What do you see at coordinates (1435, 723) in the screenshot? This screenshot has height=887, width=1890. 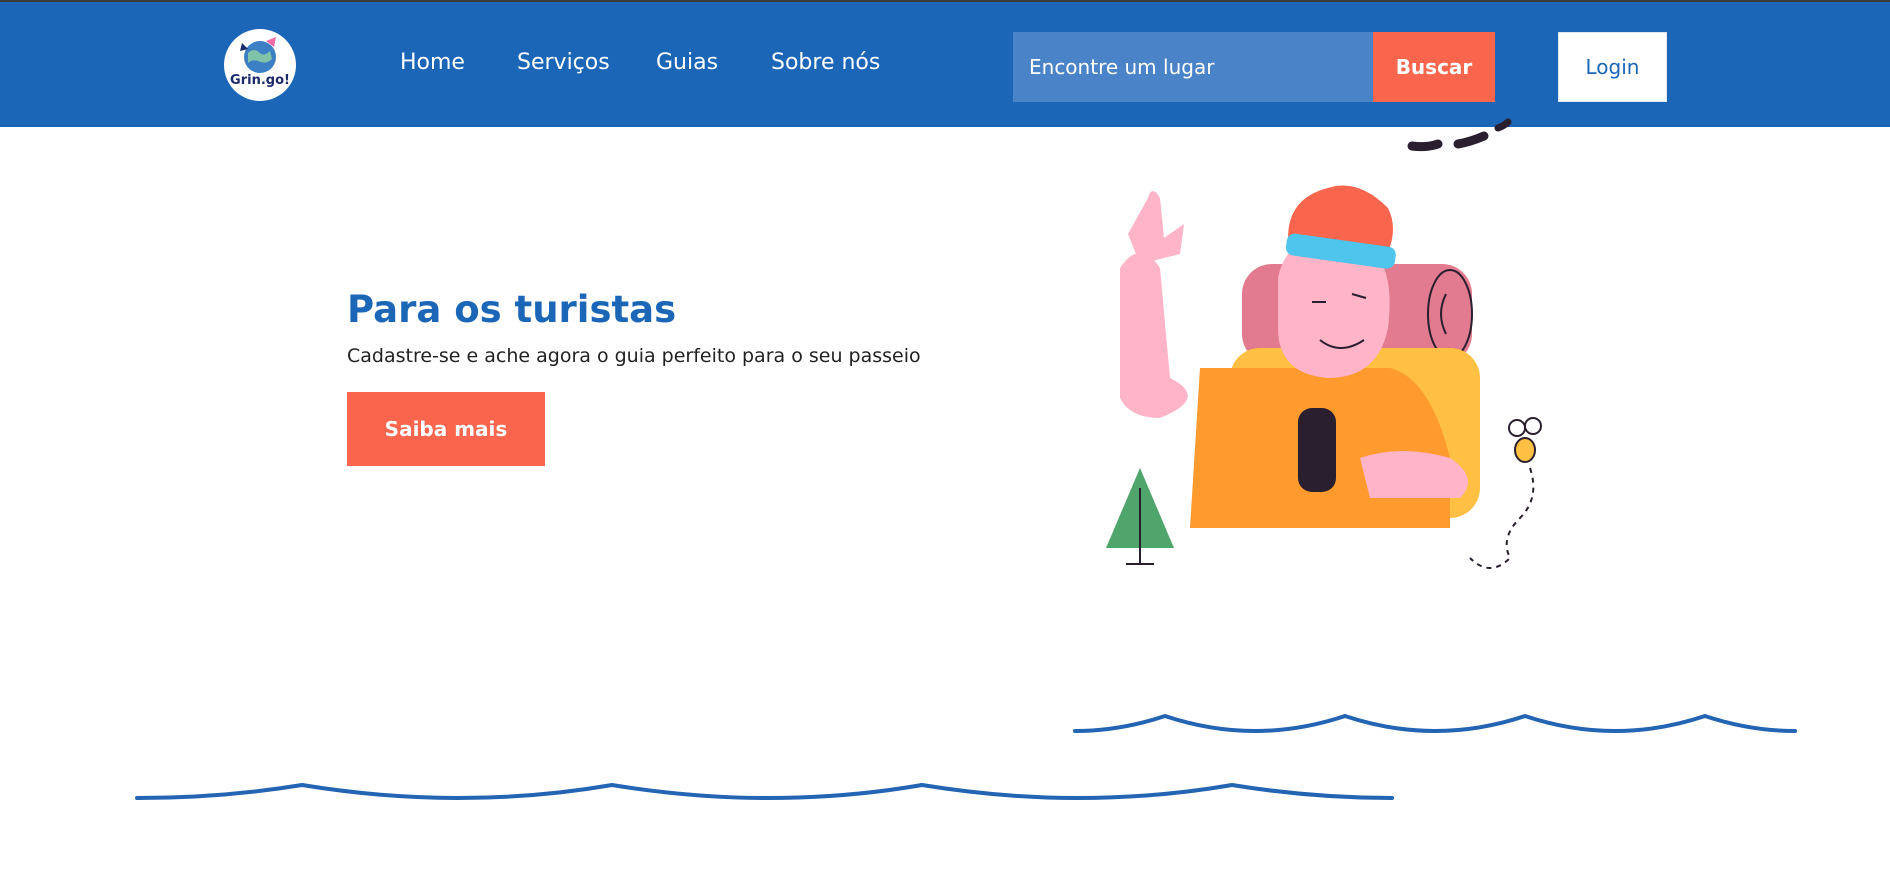 I see `wave-line-upper` at bounding box center [1435, 723].